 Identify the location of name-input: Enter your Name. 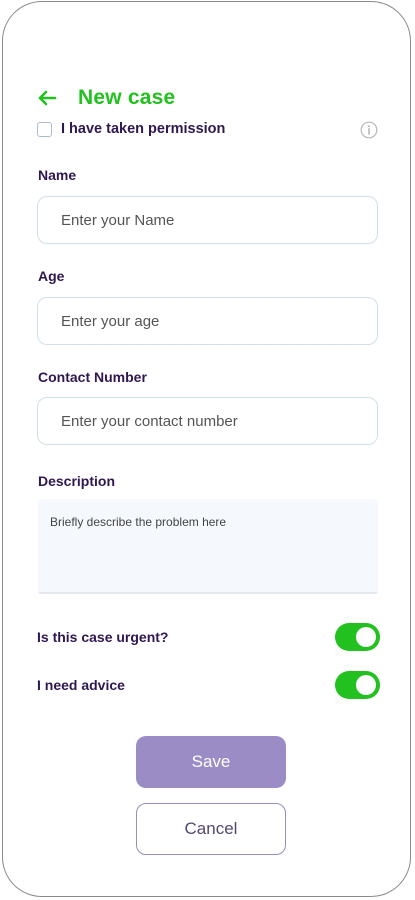
(207, 220).